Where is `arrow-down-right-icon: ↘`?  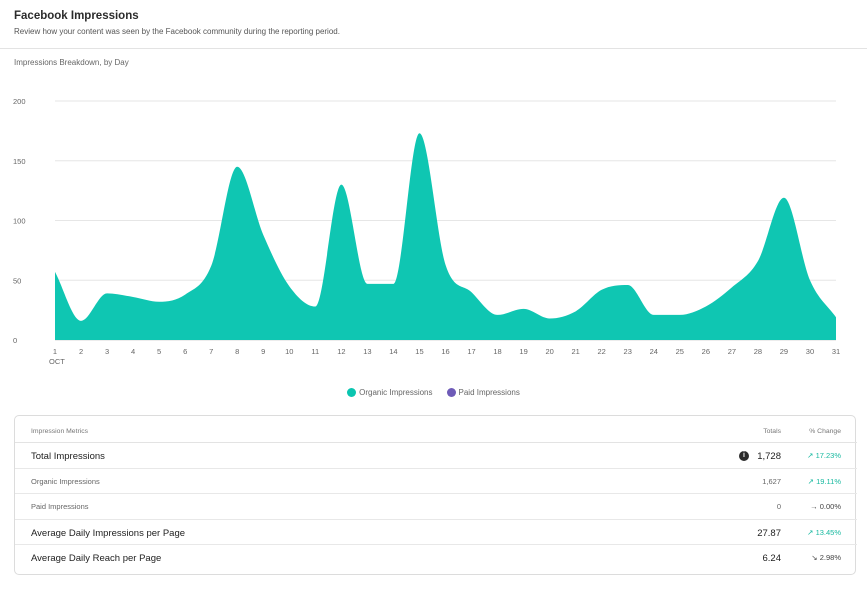 arrow-down-right-icon: ↘ is located at coordinates (815, 557).